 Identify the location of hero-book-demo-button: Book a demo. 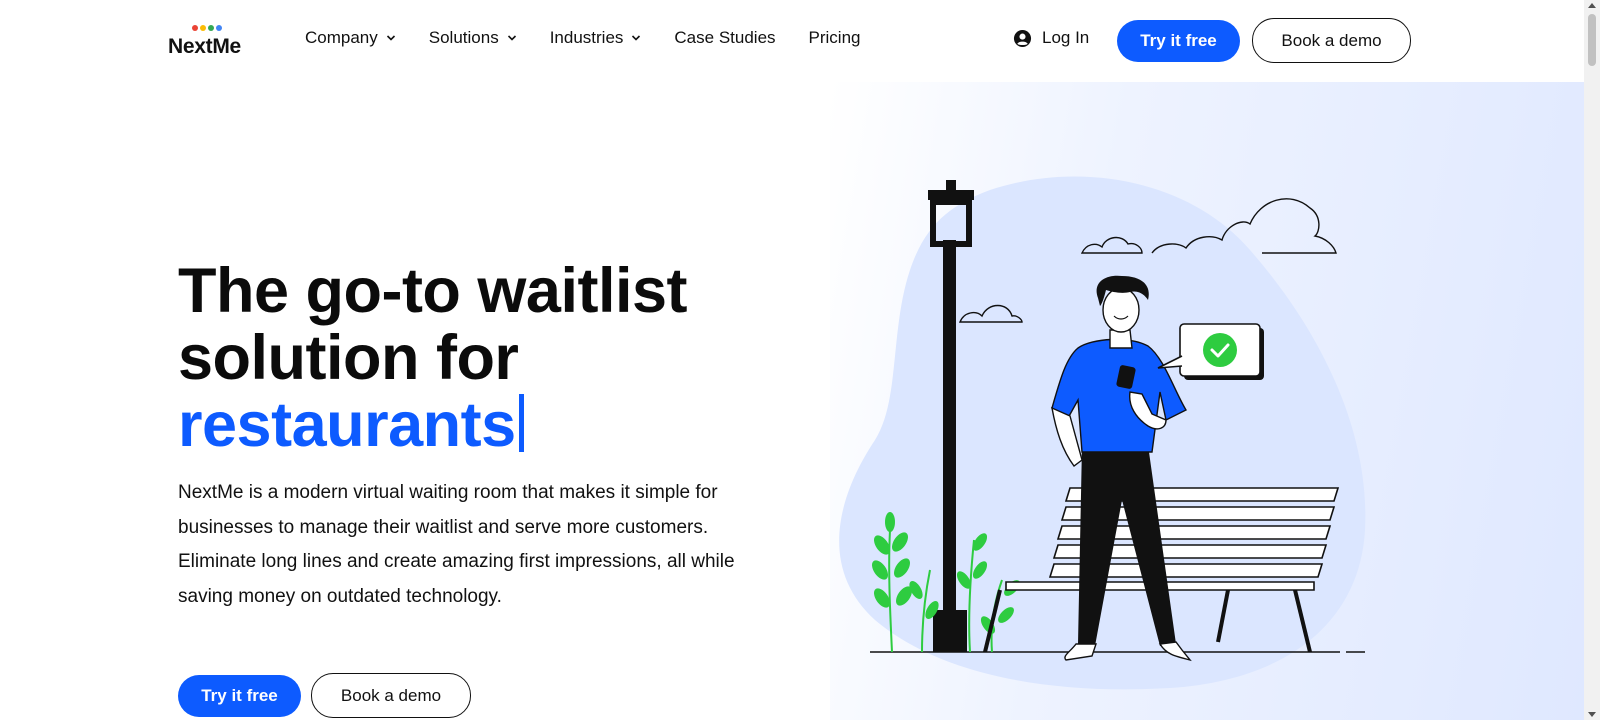
(391, 695).